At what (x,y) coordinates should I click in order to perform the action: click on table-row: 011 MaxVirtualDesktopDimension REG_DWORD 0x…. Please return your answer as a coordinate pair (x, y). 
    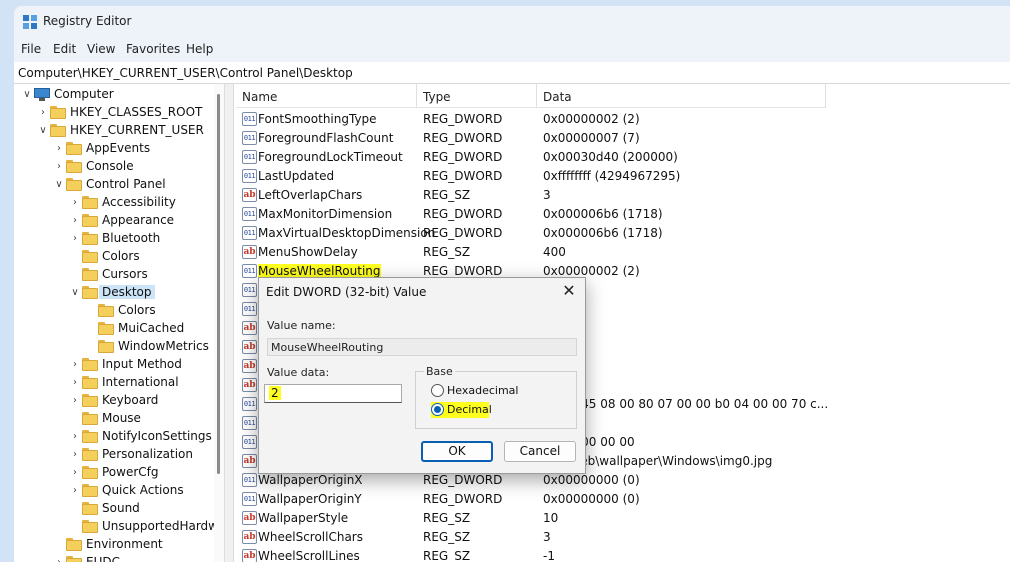
    Looking at the image, I should click on (623, 233).